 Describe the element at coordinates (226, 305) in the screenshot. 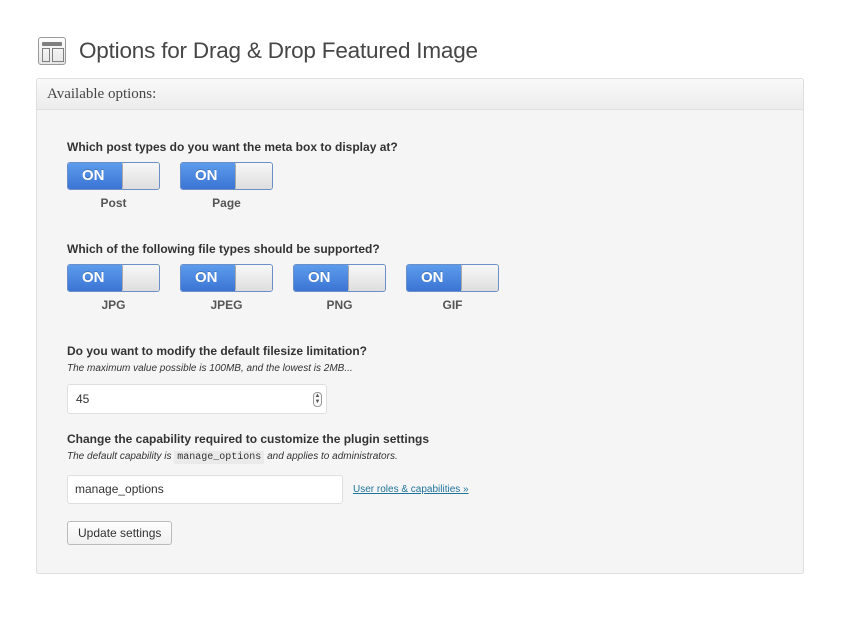

I see `toggle-label: JPEG` at that location.